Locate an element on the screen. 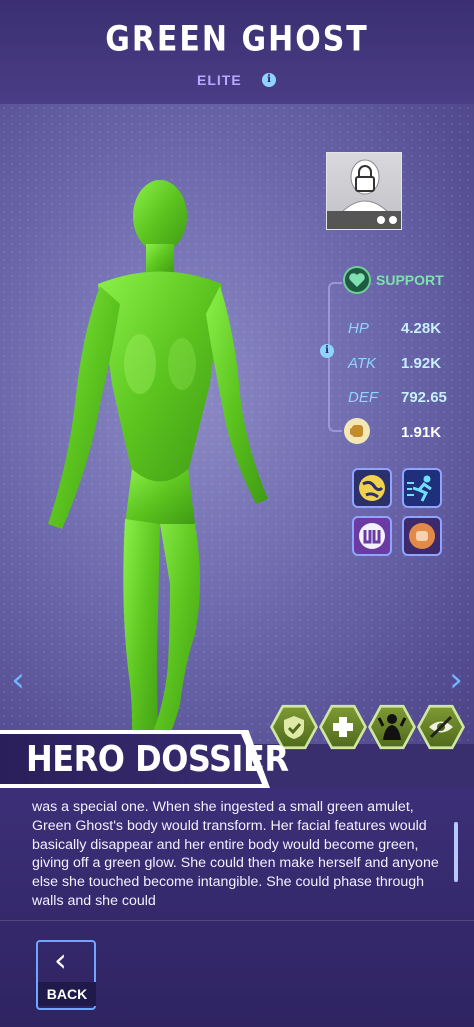 This screenshot has width=474, height=1027. chevron-right-icon: › is located at coordinates (456, 680).